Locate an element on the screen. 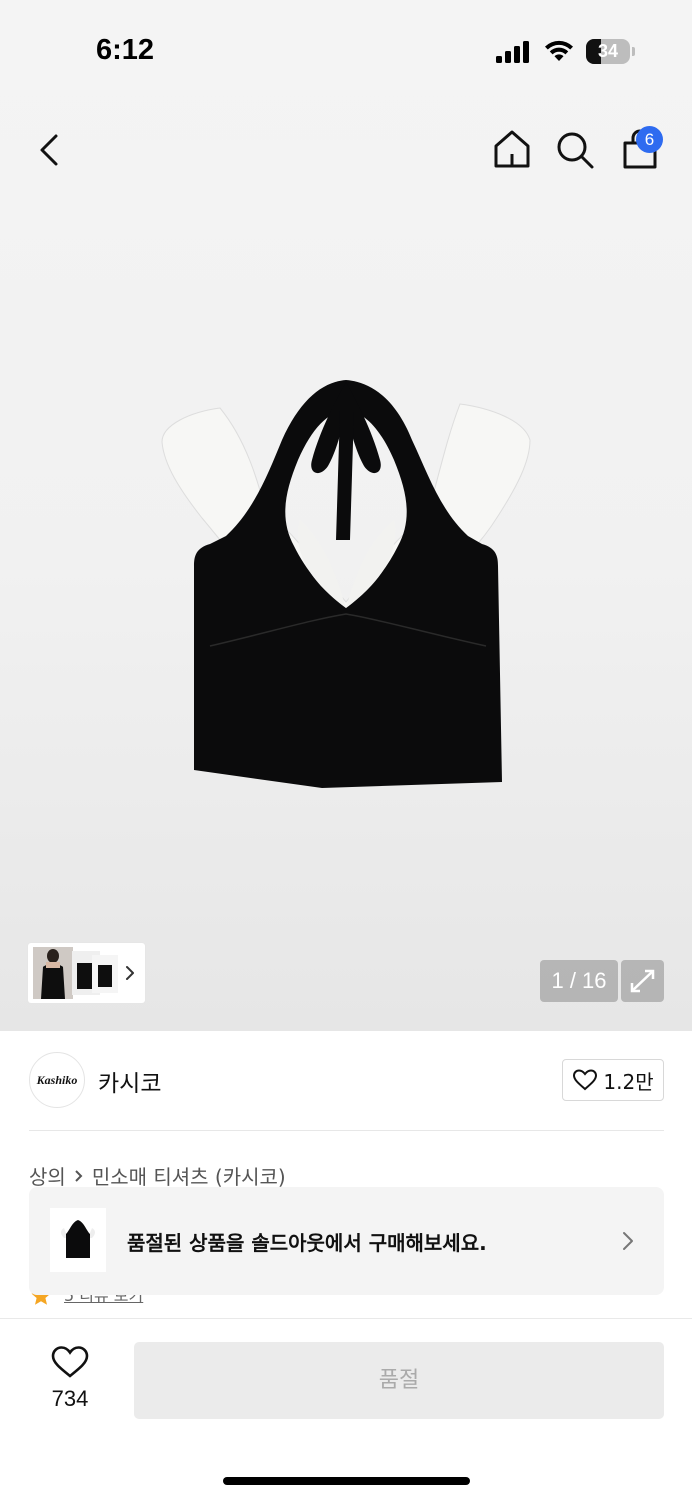 The height and width of the screenshot is (1500, 692). cart-count-badge: 6 is located at coordinates (649, 139).